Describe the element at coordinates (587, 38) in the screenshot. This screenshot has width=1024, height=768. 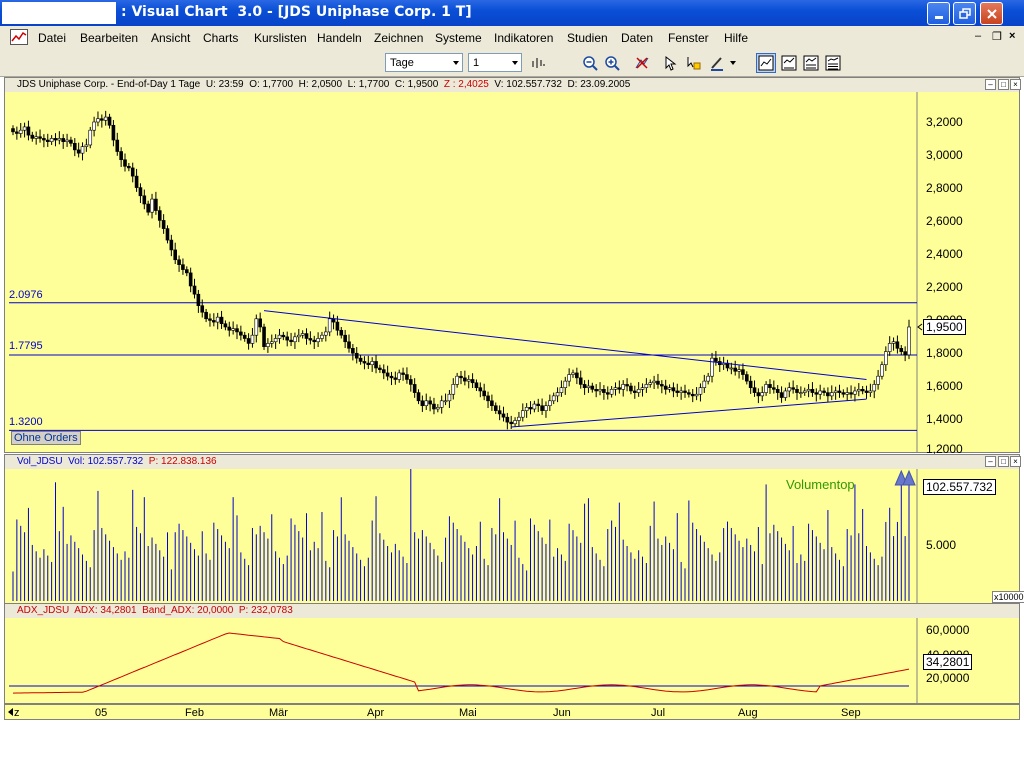
I see `menu-studien: Studien` at that location.